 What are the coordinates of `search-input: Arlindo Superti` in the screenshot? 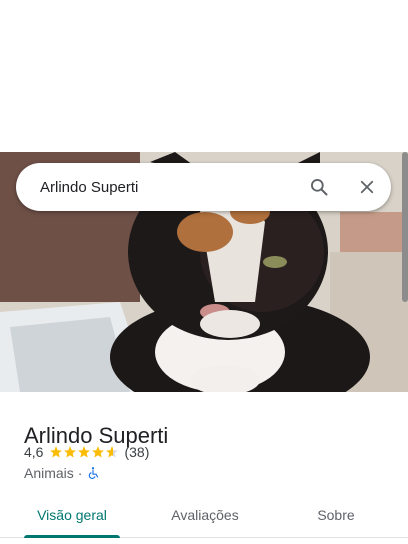 It's located at (155, 187).